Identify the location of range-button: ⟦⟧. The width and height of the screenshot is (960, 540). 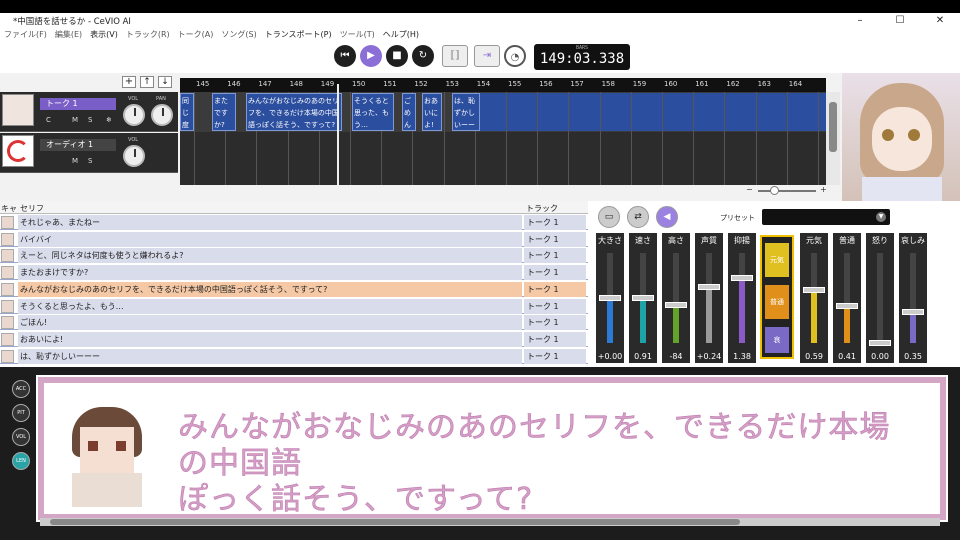
(455, 56).